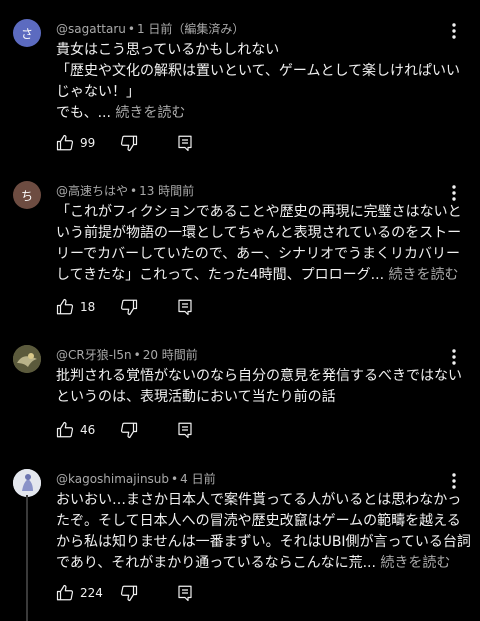 Image resolution: width=480 pixels, height=621 pixels. Describe the element at coordinates (91, 29) in the screenshot. I see `author-name: @sagattaru` at that location.